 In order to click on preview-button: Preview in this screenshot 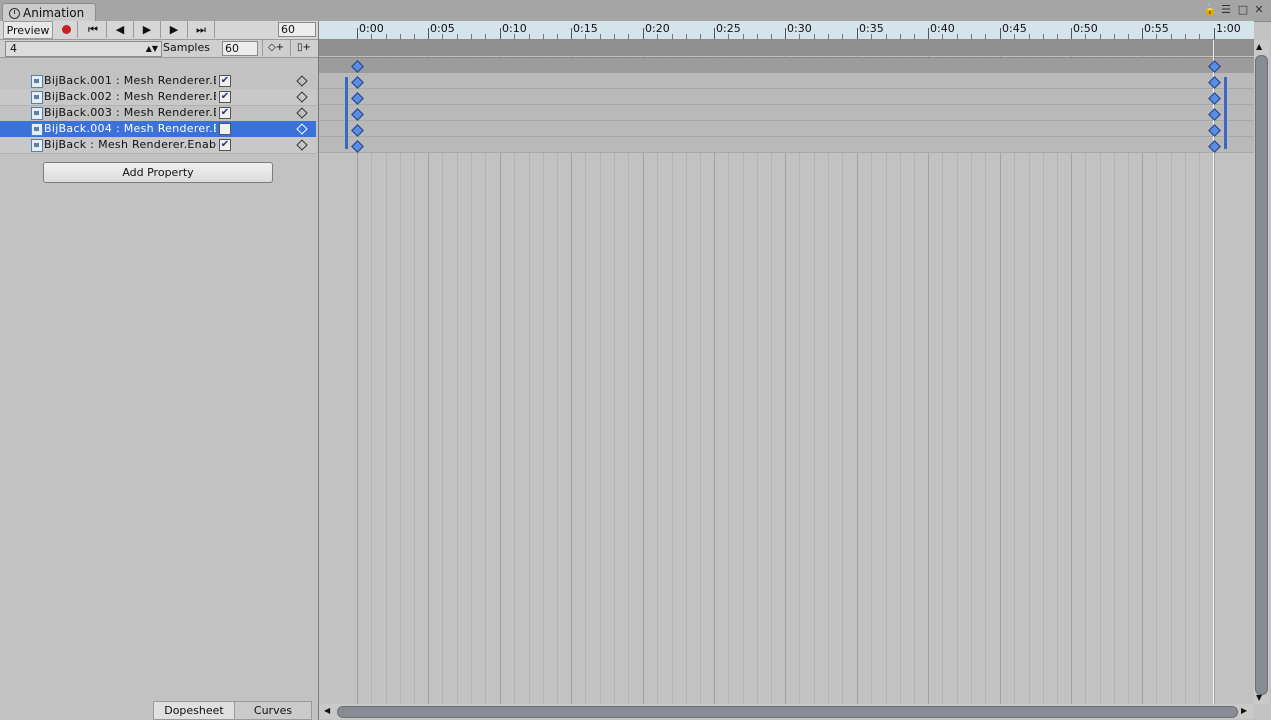, I will do `click(28, 30)`.